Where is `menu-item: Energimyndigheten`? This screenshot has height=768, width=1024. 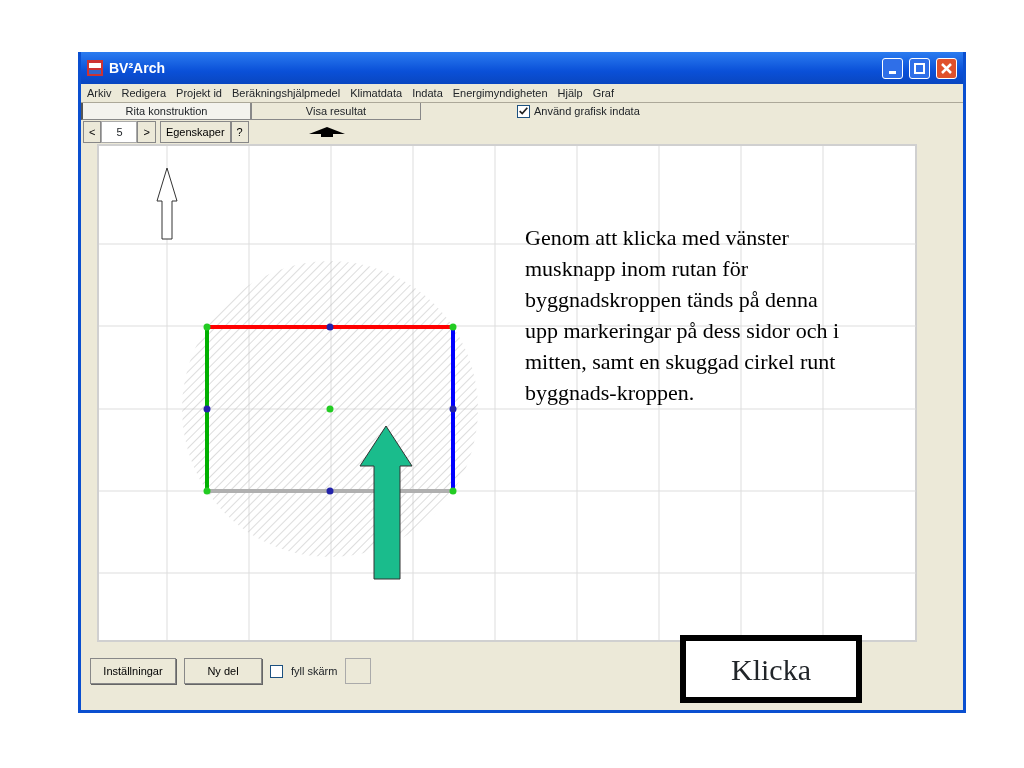
menu-item: Energimyndigheten is located at coordinates (500, 93).